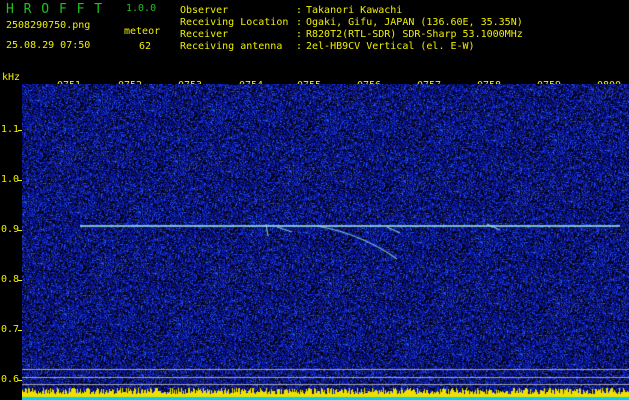  I want to click on location-label: Receiving Location, so click(234, 22).